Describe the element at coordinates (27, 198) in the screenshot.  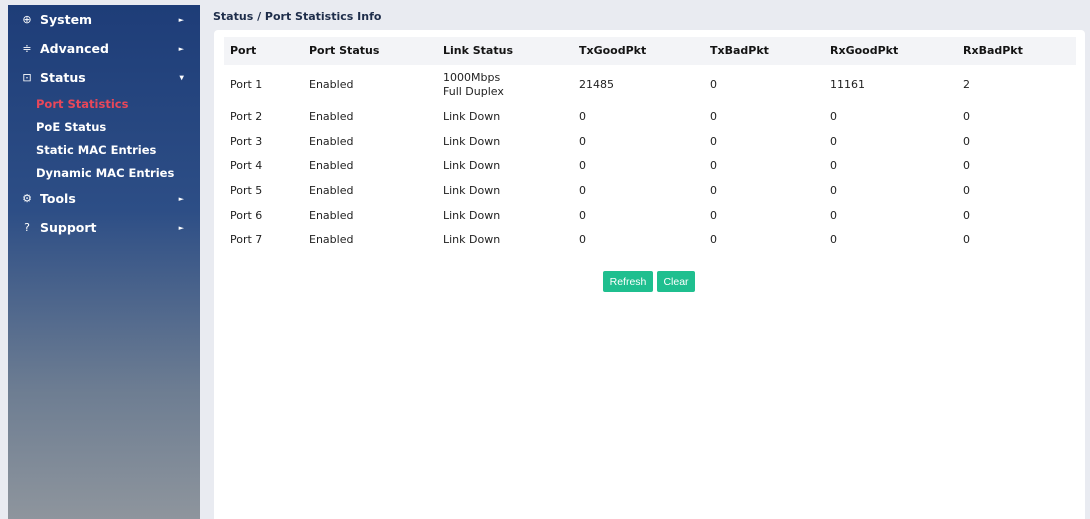
I see `gear-icon: ⚙` at that location.